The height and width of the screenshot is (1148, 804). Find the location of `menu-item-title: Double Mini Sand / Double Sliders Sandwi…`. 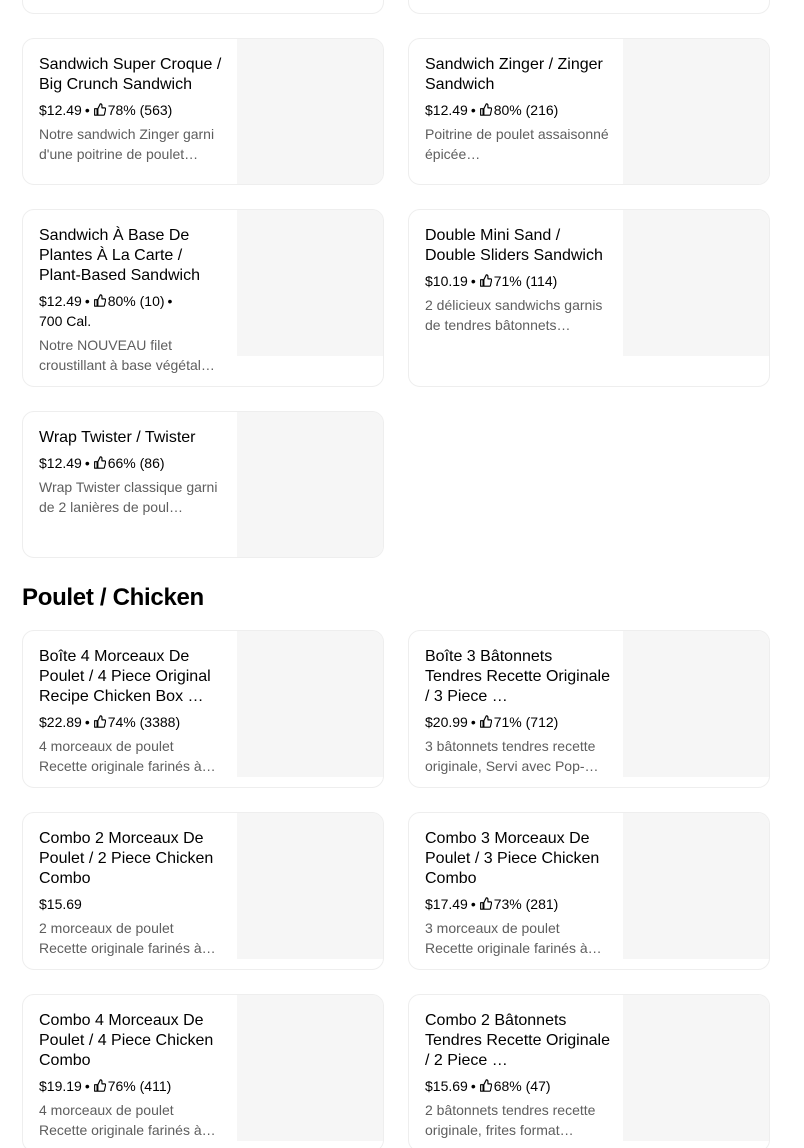

menu-item-title: Double Mini Sand / Double Sliders Sandwi… is located at coordinates (514, 245).